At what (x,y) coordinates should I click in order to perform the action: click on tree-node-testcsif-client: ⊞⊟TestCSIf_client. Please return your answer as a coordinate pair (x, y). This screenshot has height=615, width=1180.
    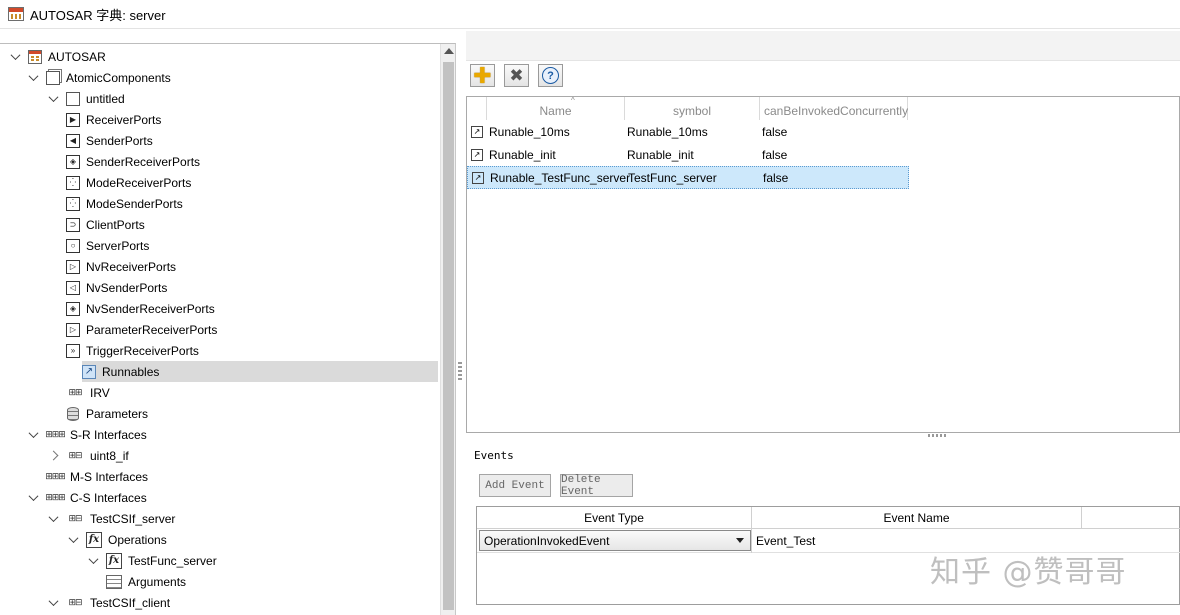
    Looking at the image, I should click on (108, 602).